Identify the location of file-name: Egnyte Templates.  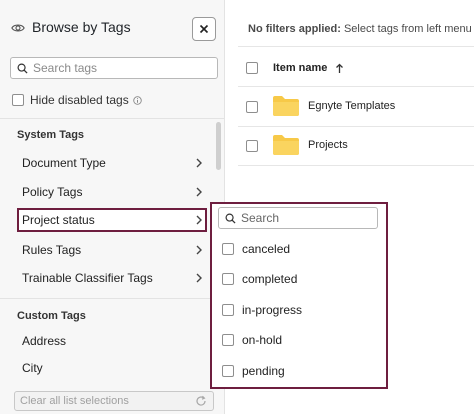
(351, 106).